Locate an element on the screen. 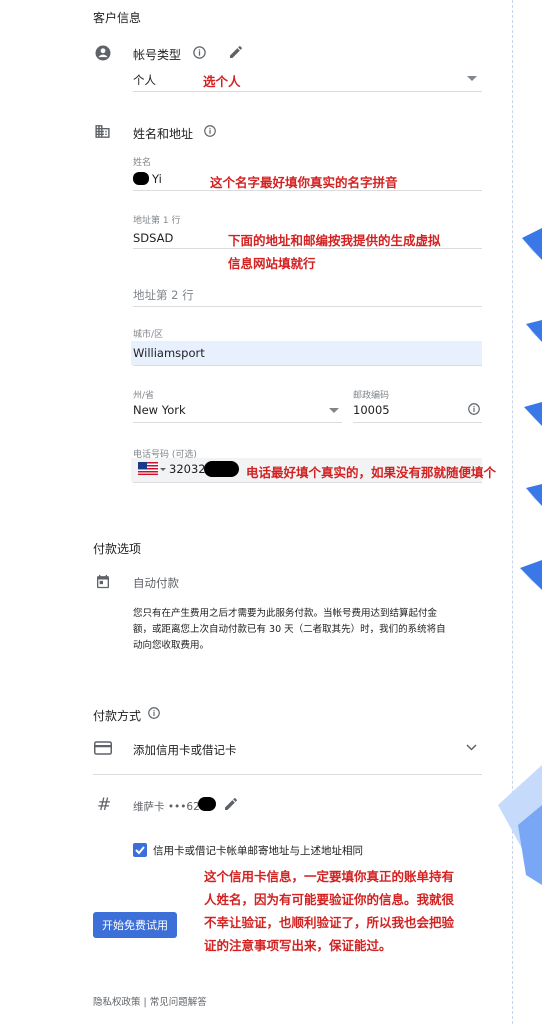  start-free-trial-button: 开始免费试用 is located at coordinates (135, 925).